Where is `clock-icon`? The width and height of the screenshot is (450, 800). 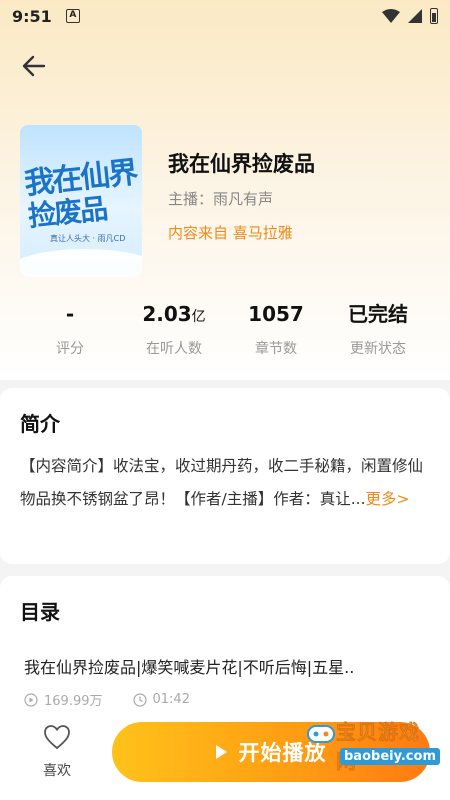
clock-icon is located at coordinates (139, 699).